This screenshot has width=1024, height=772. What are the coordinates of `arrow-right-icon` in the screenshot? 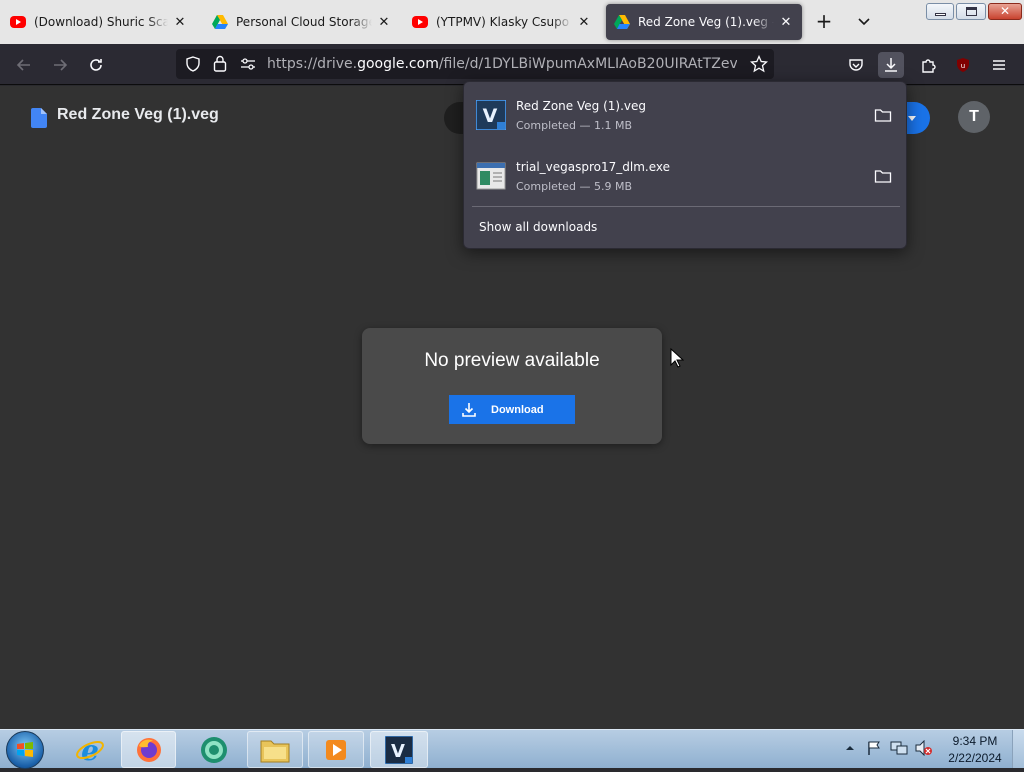 It's located at (61, 65).